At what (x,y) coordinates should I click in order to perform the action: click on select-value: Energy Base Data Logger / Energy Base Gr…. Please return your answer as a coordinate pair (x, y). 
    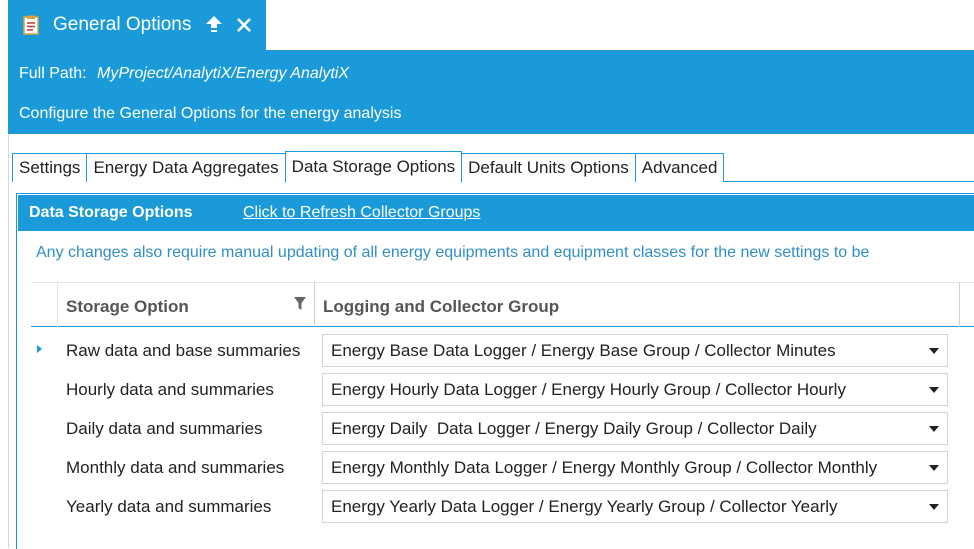
    Looking at the image, I should click on (583, 350).